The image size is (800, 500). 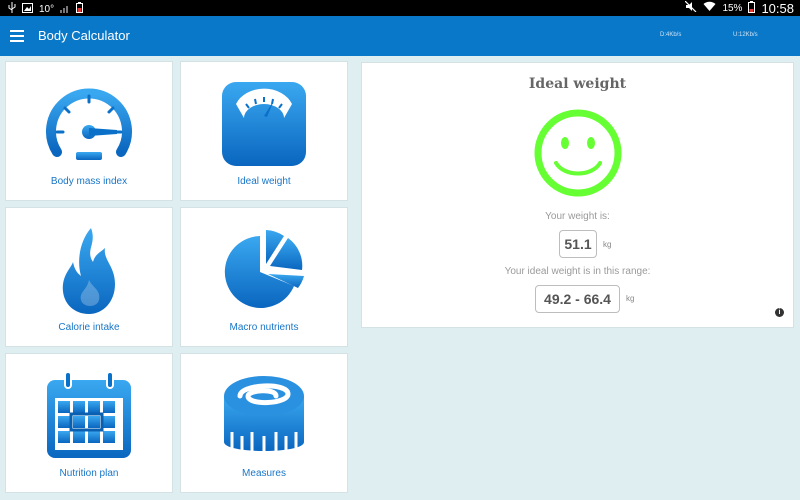 I want to click on image-icon, so click(x=27, y=9).